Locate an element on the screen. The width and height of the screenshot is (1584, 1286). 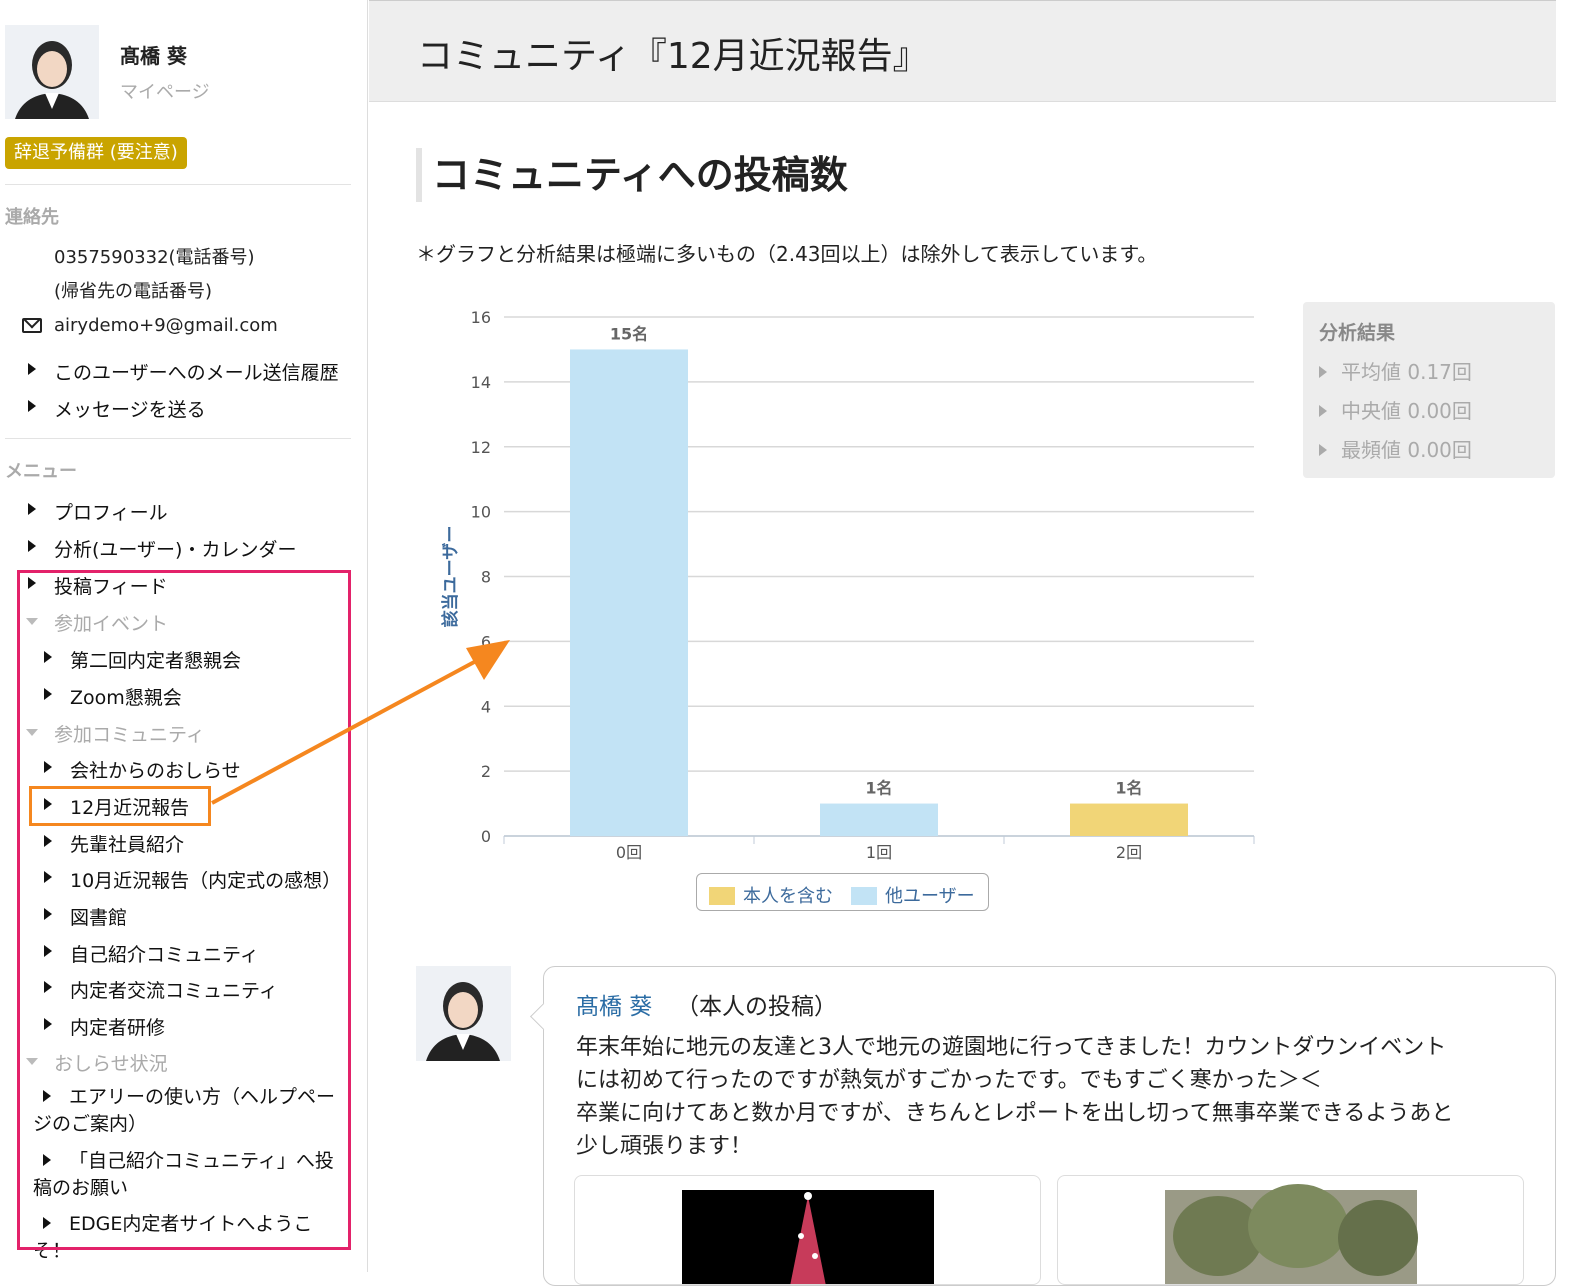
post-author-avatar is located at coordinates (463, 1013).